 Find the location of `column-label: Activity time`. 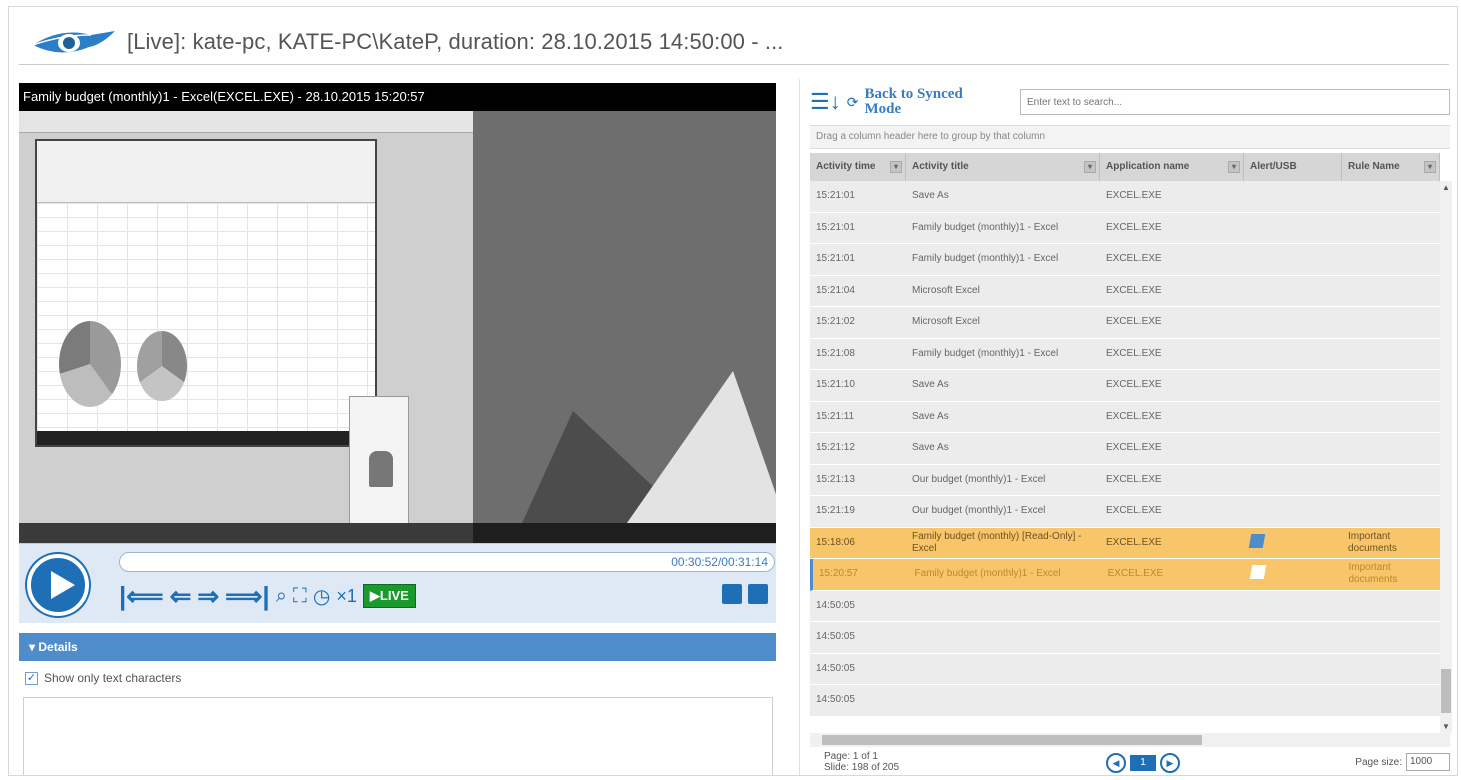

column-label: Activity time is located at coordinates (846, 166).